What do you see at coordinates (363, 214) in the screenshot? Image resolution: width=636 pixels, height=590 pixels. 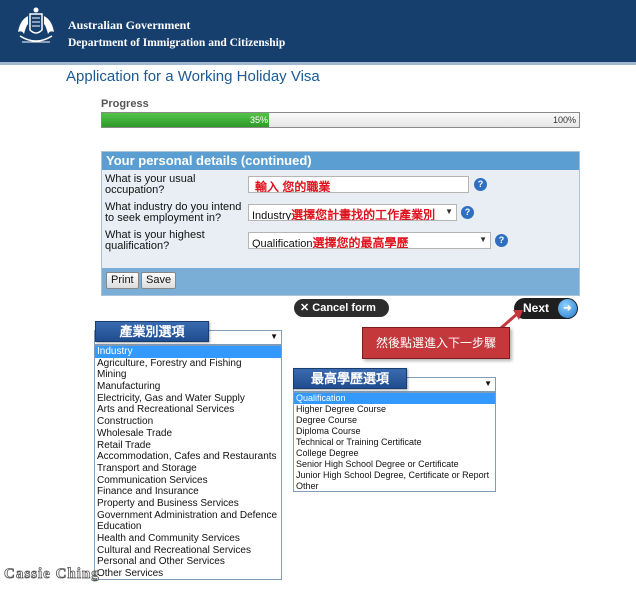 I see `industry-note: 選擇您計畫找的工作產業別` at bounding box center [363, 214].